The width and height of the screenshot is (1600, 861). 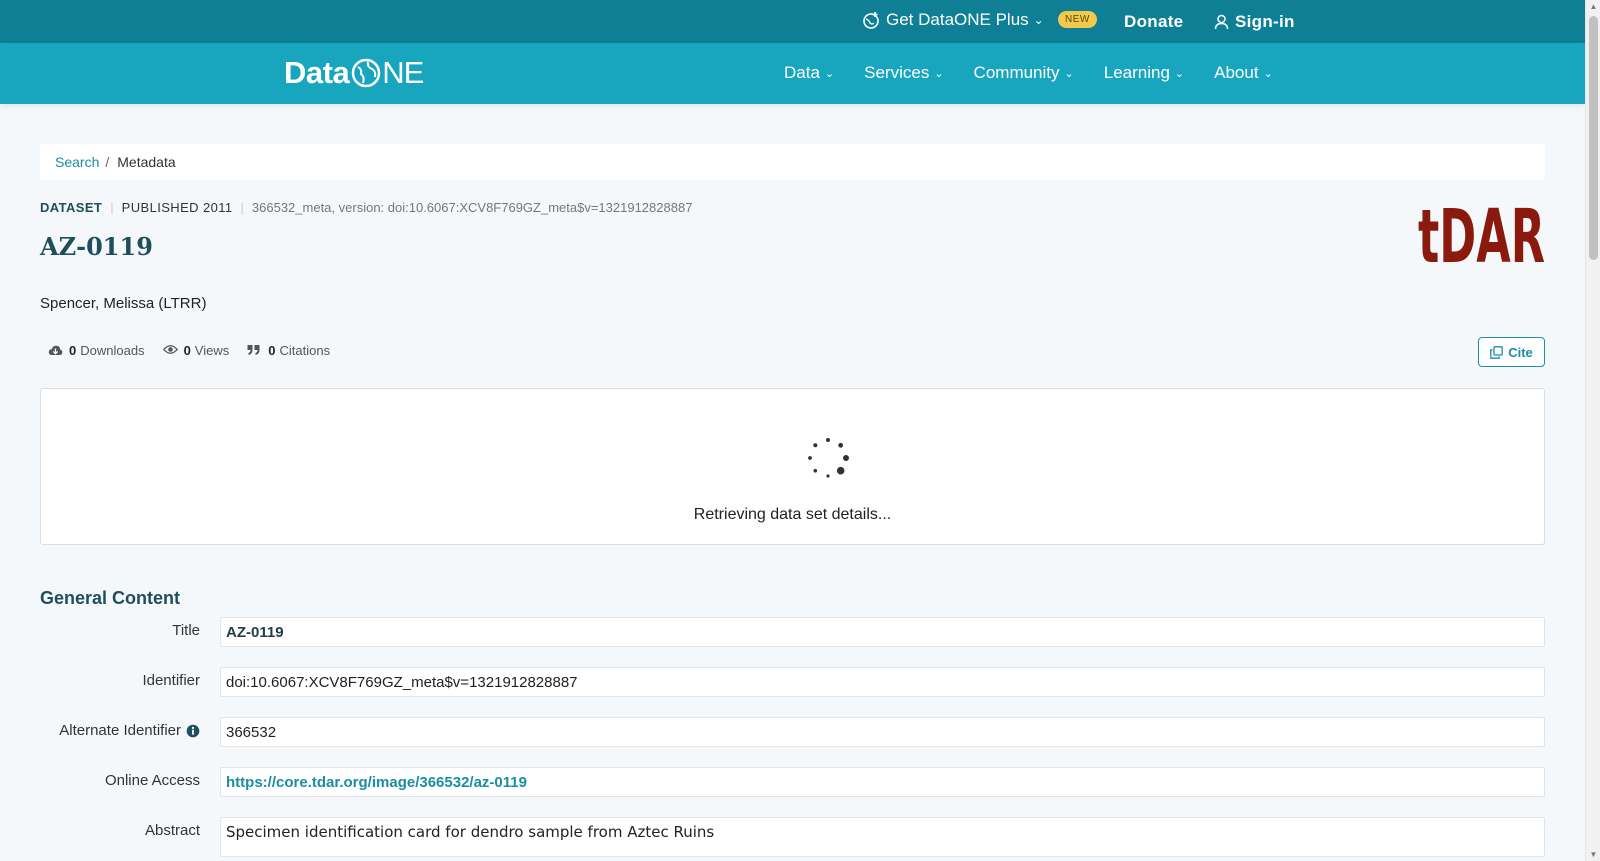 I want to click on field-label: Online Access, so click(x=152, y=780).